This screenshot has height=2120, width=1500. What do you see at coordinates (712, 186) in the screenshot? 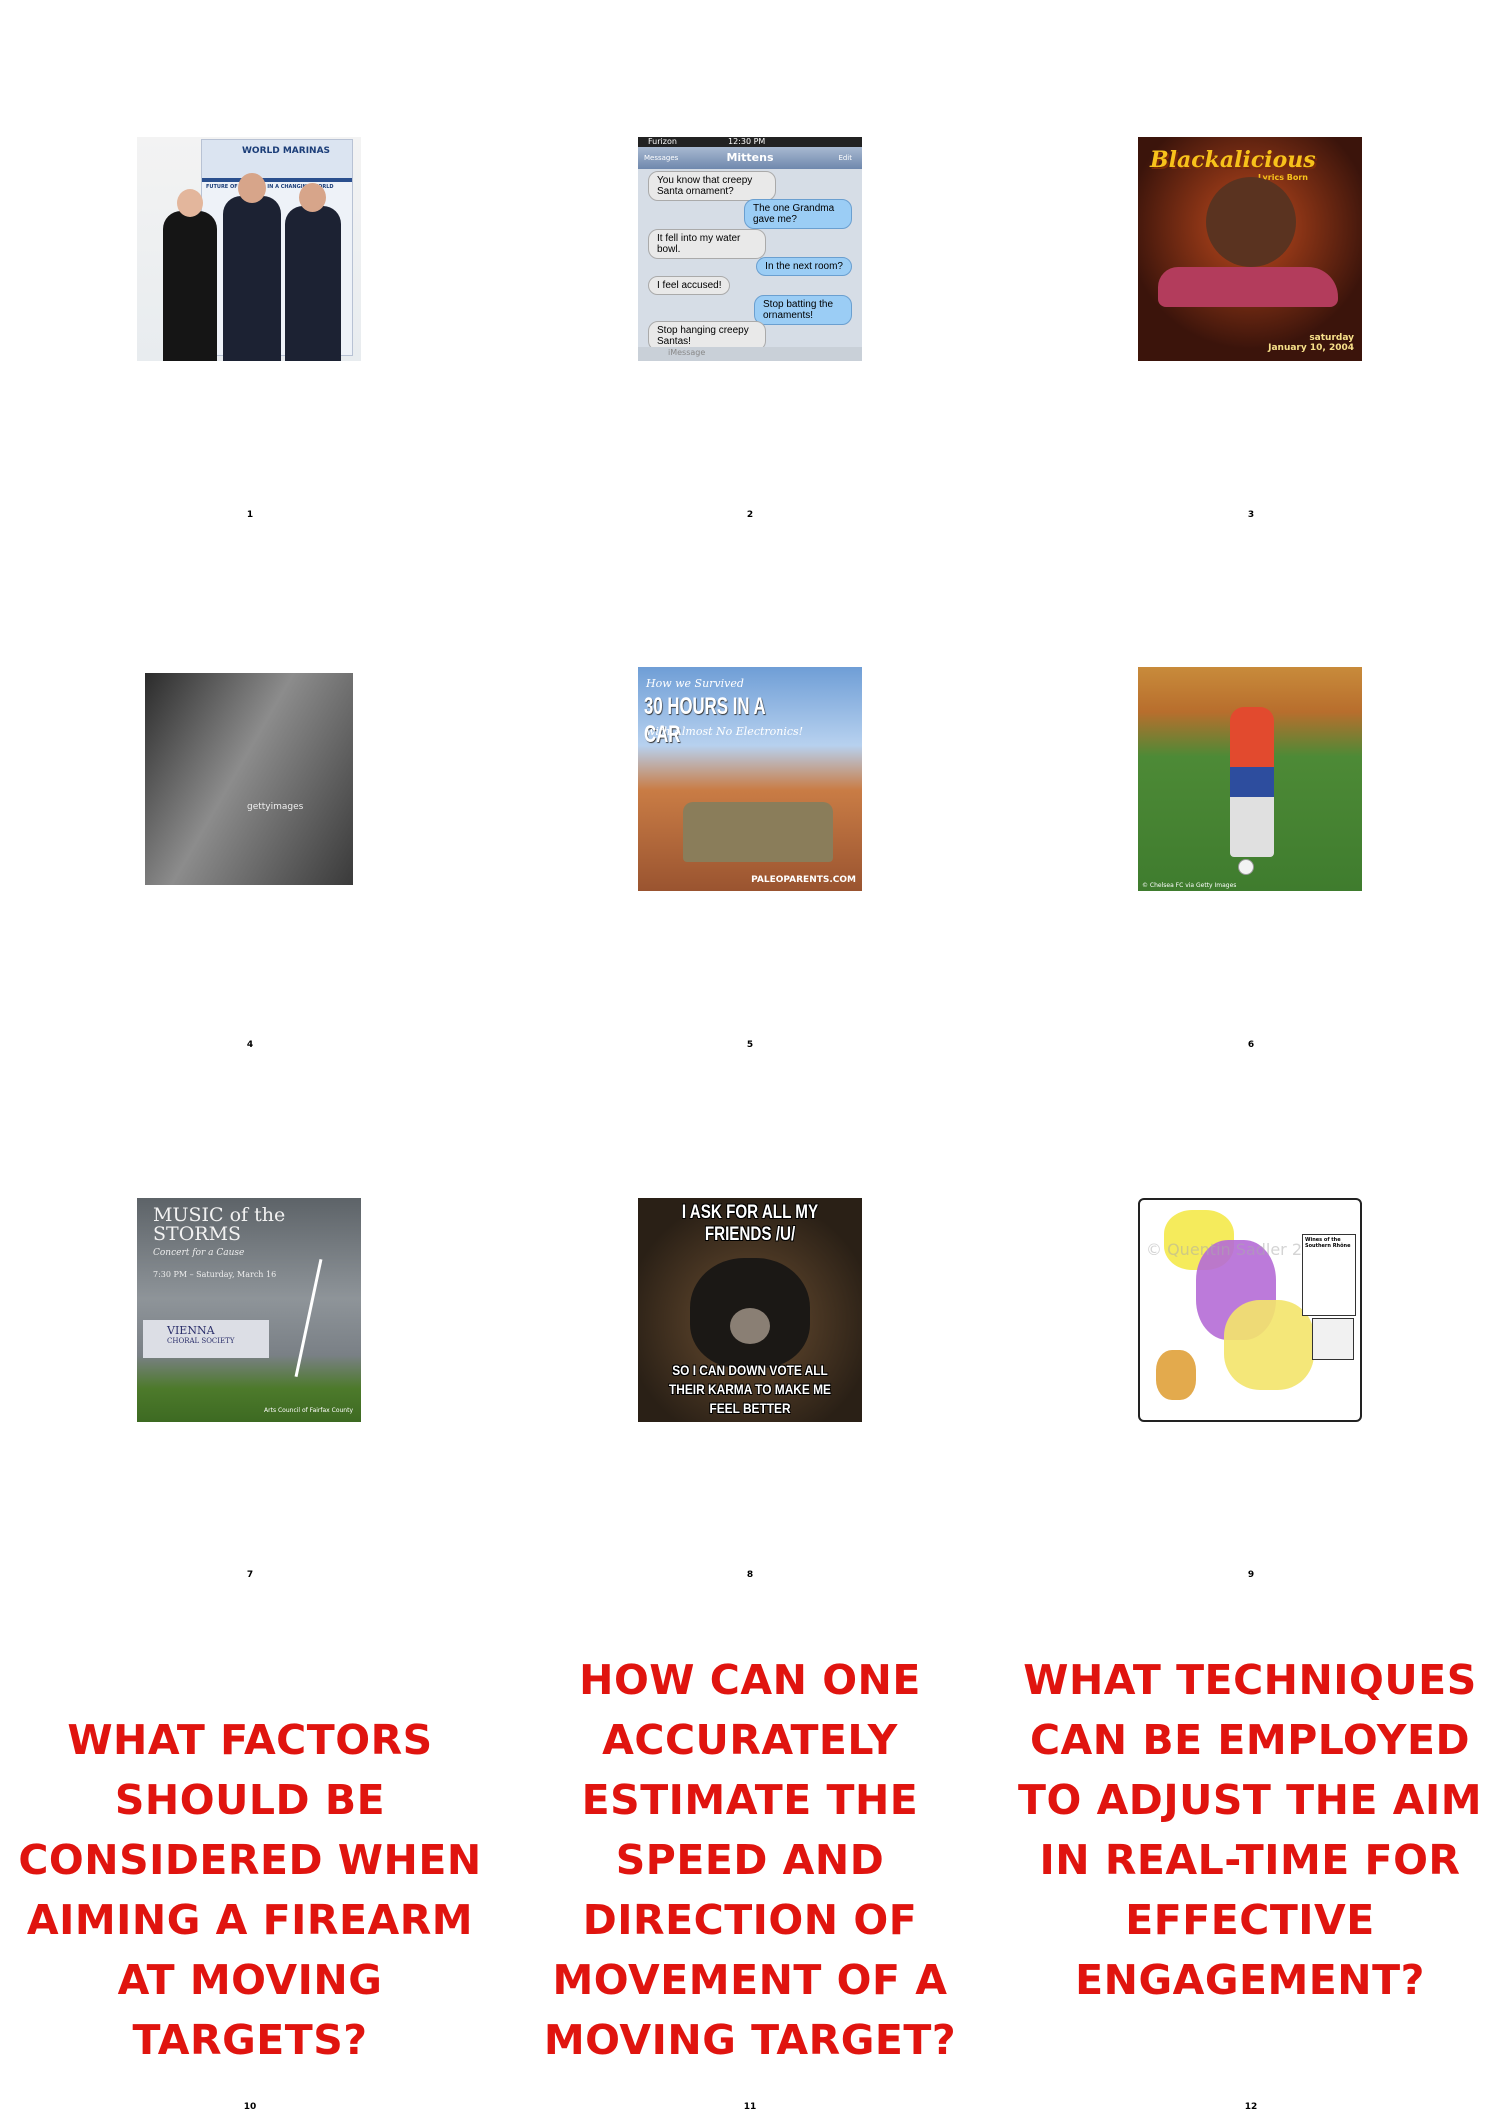
I see `message-bubble: You know that creepy Santa ornament?` at bounding box center [712, 186].